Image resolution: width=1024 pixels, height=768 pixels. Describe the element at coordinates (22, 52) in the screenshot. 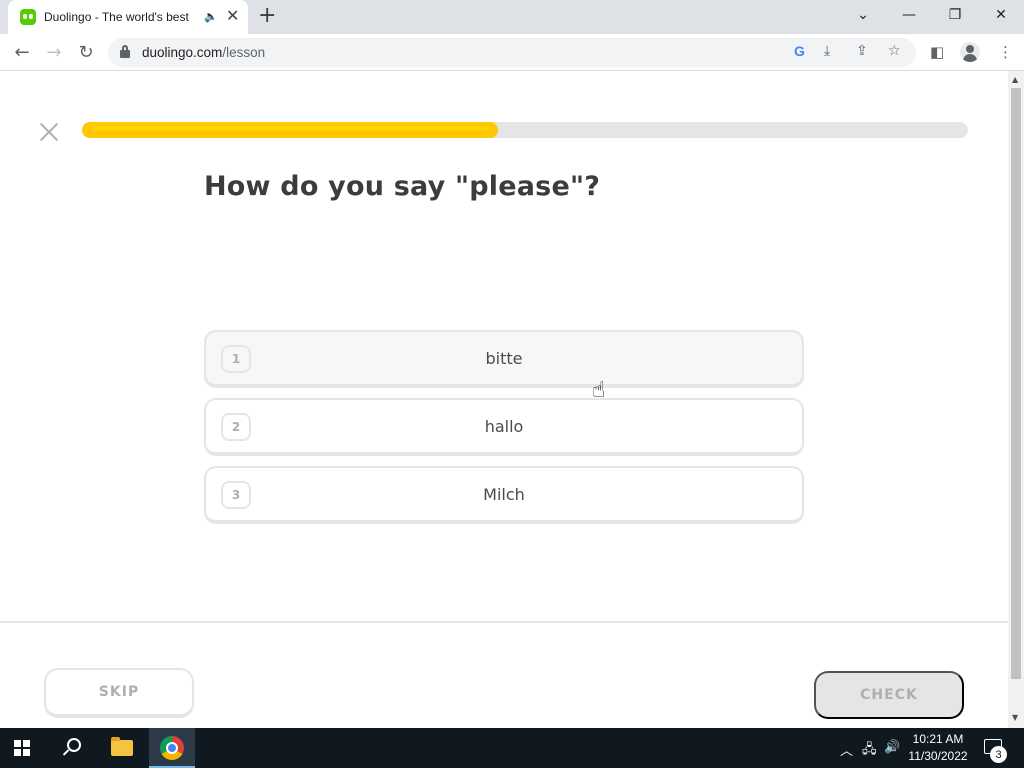

I see `back-arrow-icon: ←` at that location.